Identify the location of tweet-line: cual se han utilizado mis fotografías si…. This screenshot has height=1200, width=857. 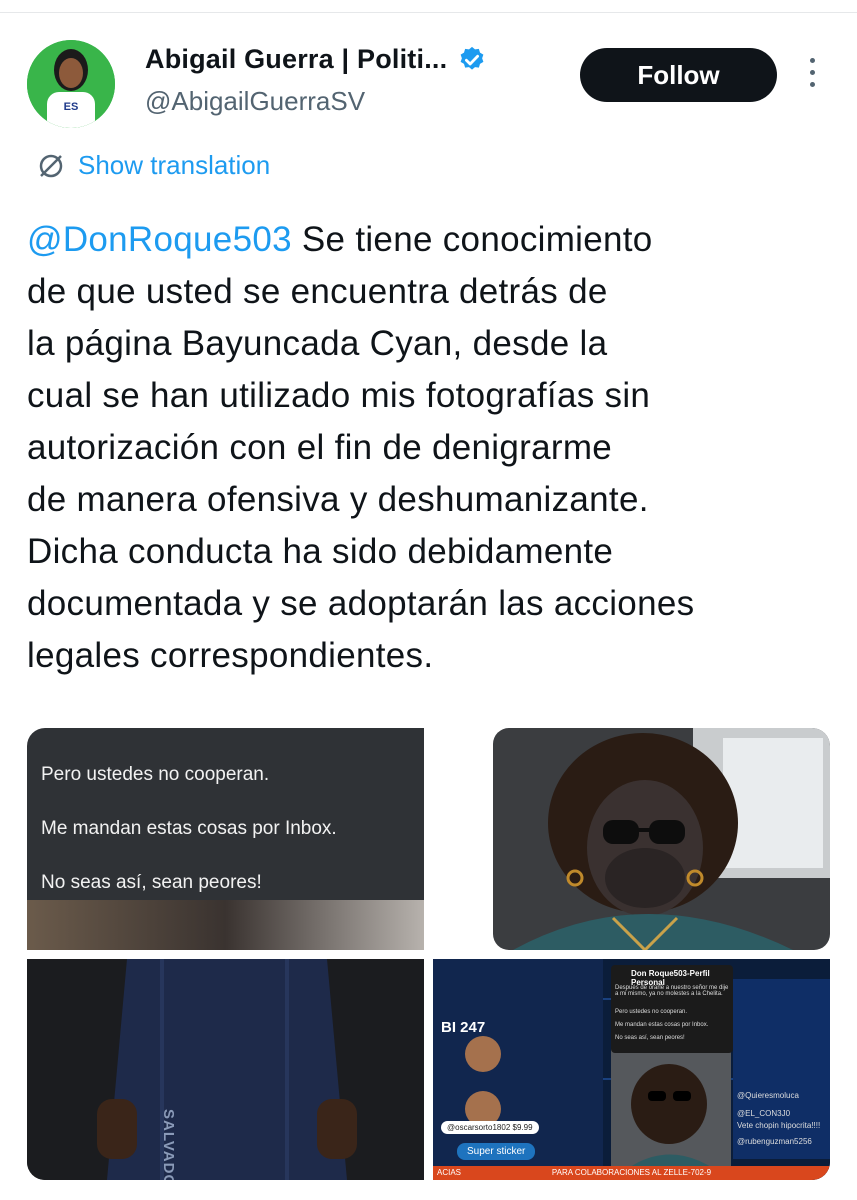
(339, 395).